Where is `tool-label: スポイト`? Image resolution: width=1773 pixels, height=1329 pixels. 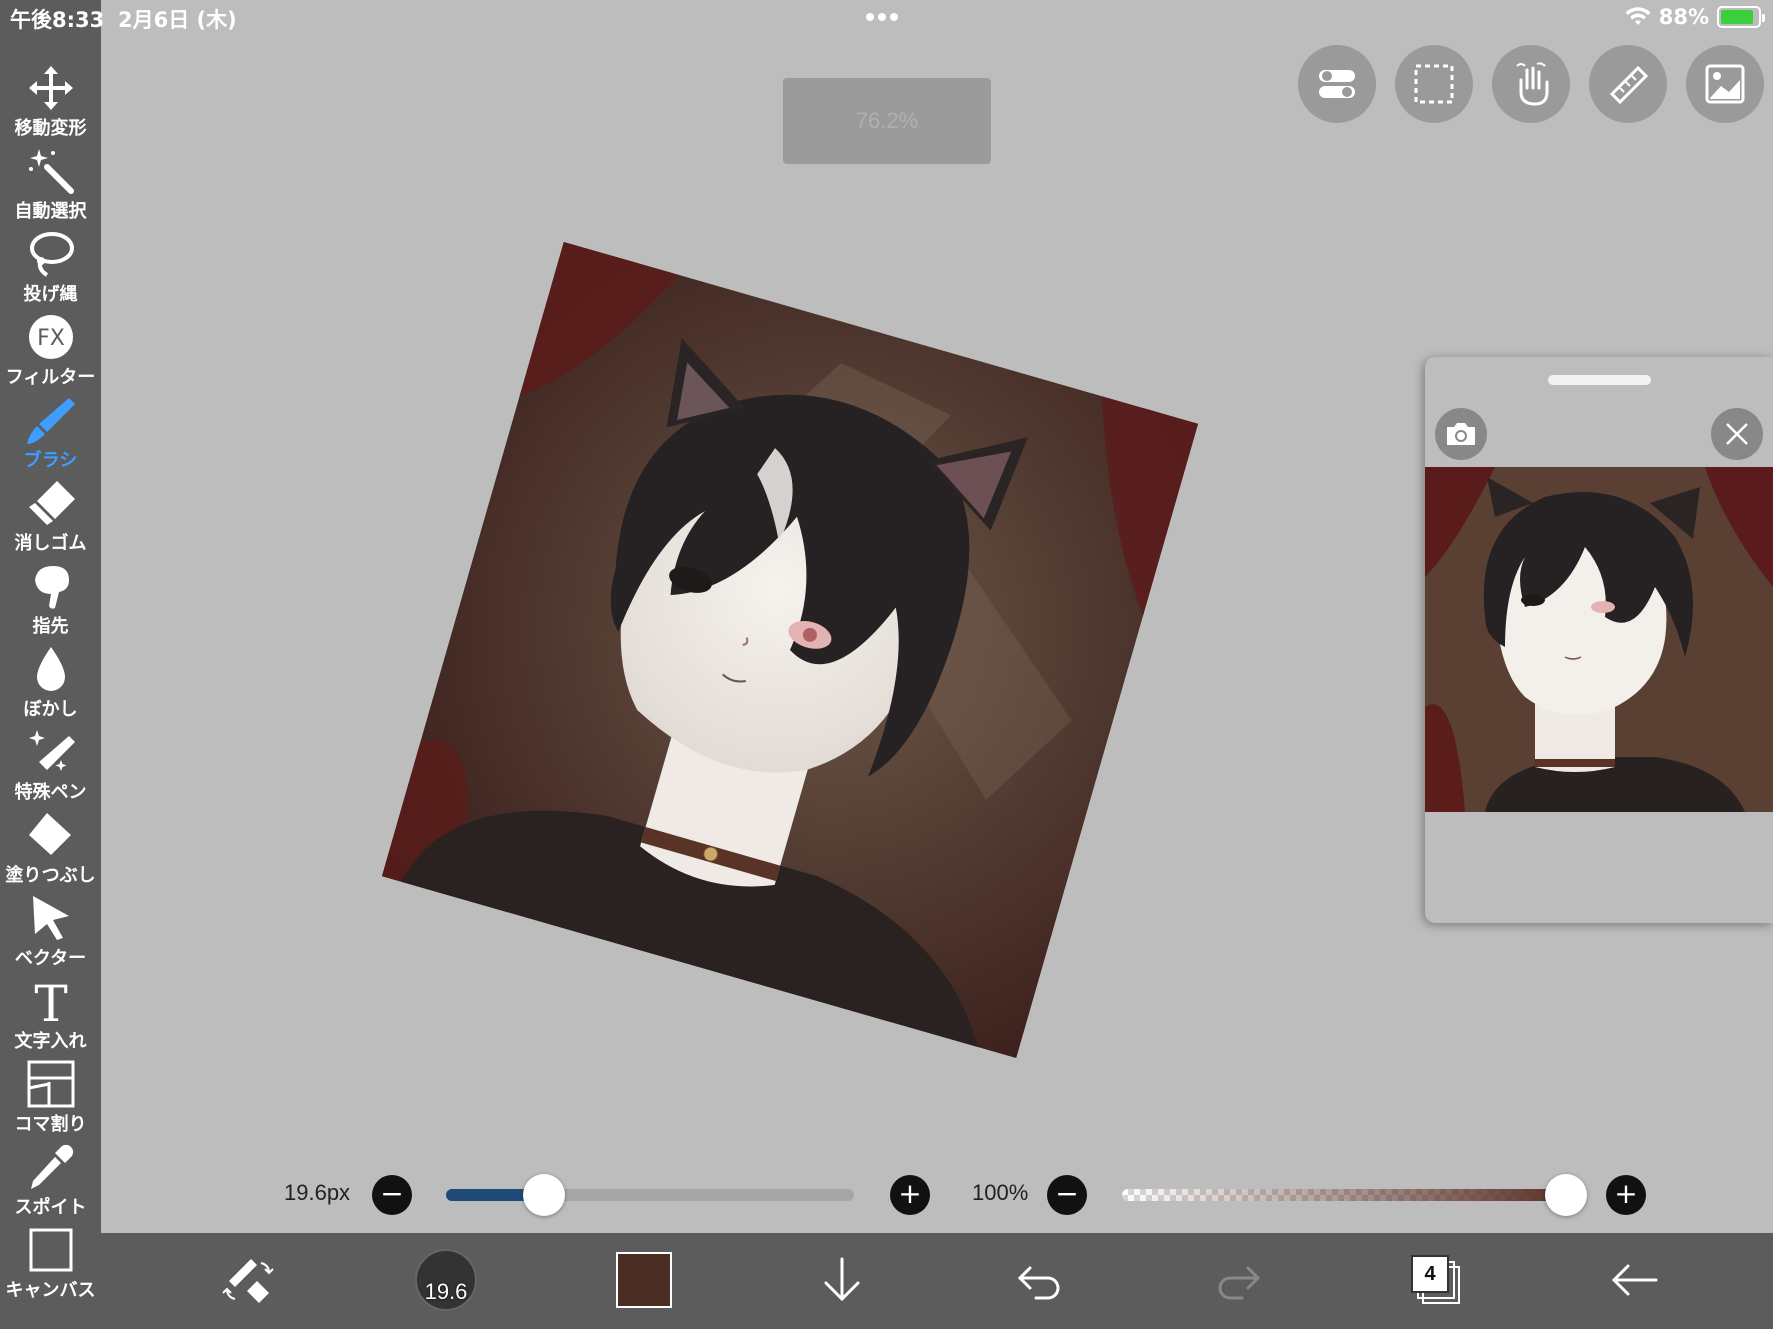 tool-label: スポイト is located at coordinates (50, 1207).